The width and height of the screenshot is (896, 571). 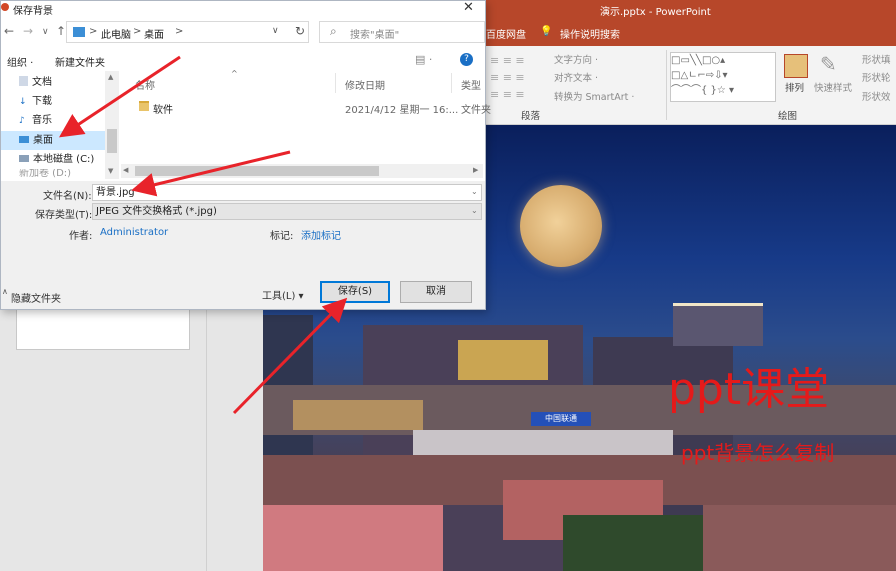 What do you see at coordinates (187, 32) in the screenshot?
I see `address-bar: > 此电脑 > 桌面 > ∨` at bounding box center [187, 32].